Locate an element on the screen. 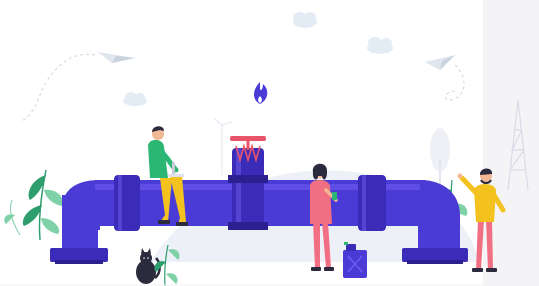 The height and width of the screenshot is (286, 539). phone-icon is located at coordinates (334, 196).